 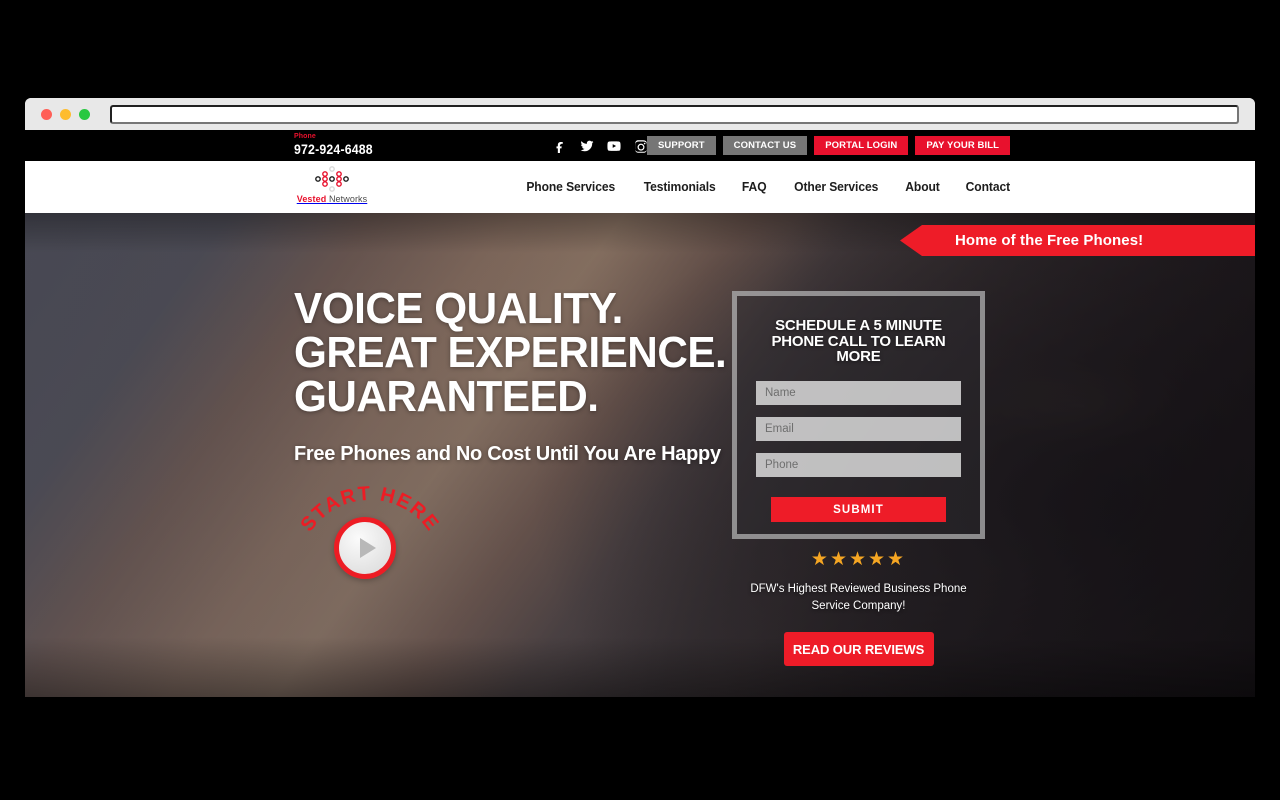 What do you see at coordinates (674, 114) in the screenshot?
I see `url-input` at bounding box center [674, 114].